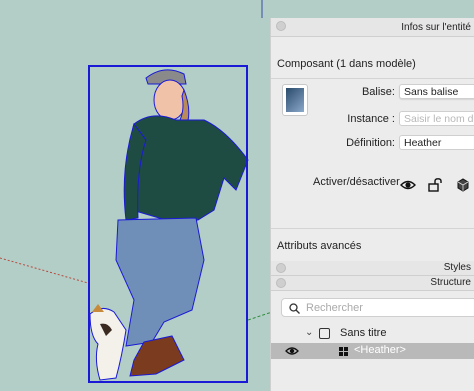 This screenshot has width=474, height=391. Describe the element at coordinates (380, 350) in the screenshot. I see `tree-item-label: <Heather>` at that location.